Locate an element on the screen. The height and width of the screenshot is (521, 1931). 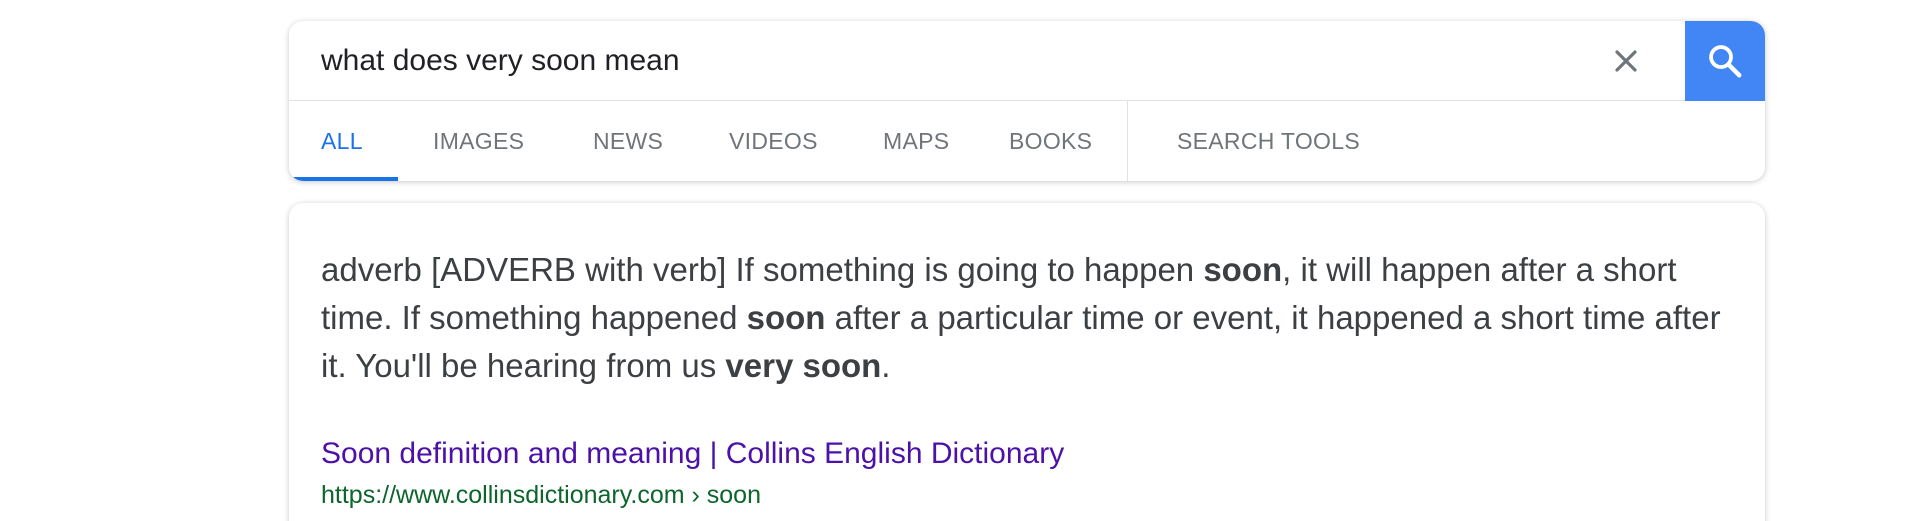
search-icon is located at coordinates (1725, 61).